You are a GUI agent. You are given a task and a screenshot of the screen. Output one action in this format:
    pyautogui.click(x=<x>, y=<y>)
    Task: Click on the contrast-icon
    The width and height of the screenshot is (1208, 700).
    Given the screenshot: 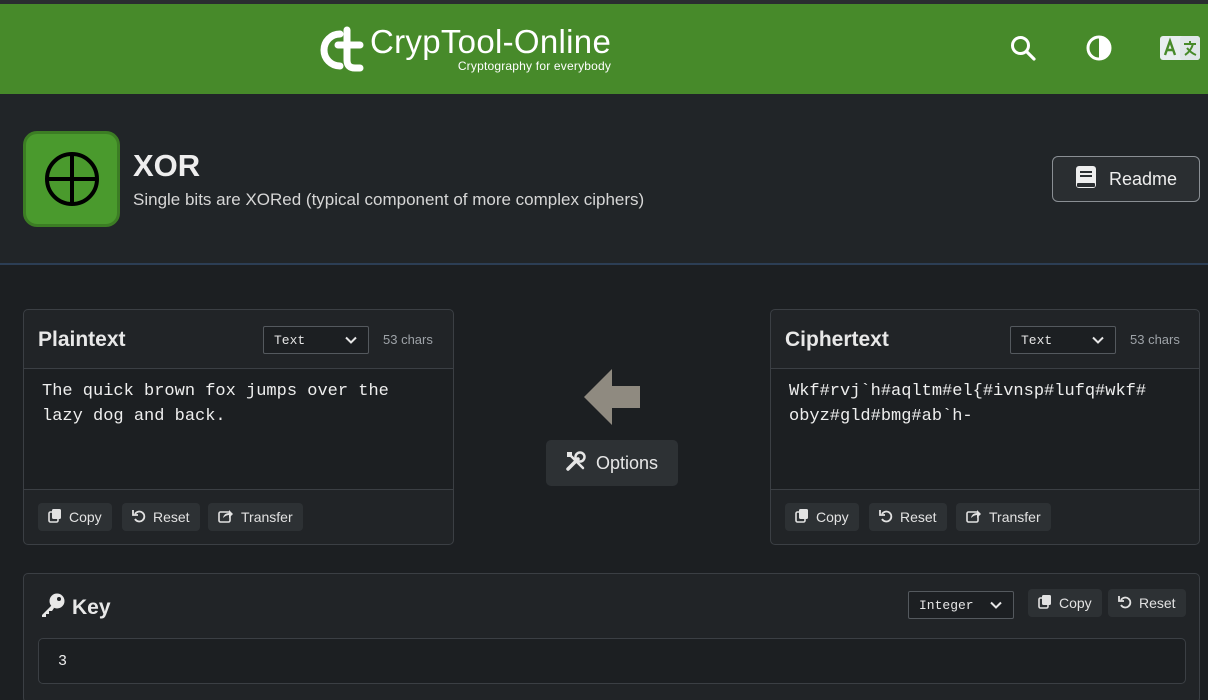 What is the action you would take?
    pyautogui.click(x=1099, y=48)
    